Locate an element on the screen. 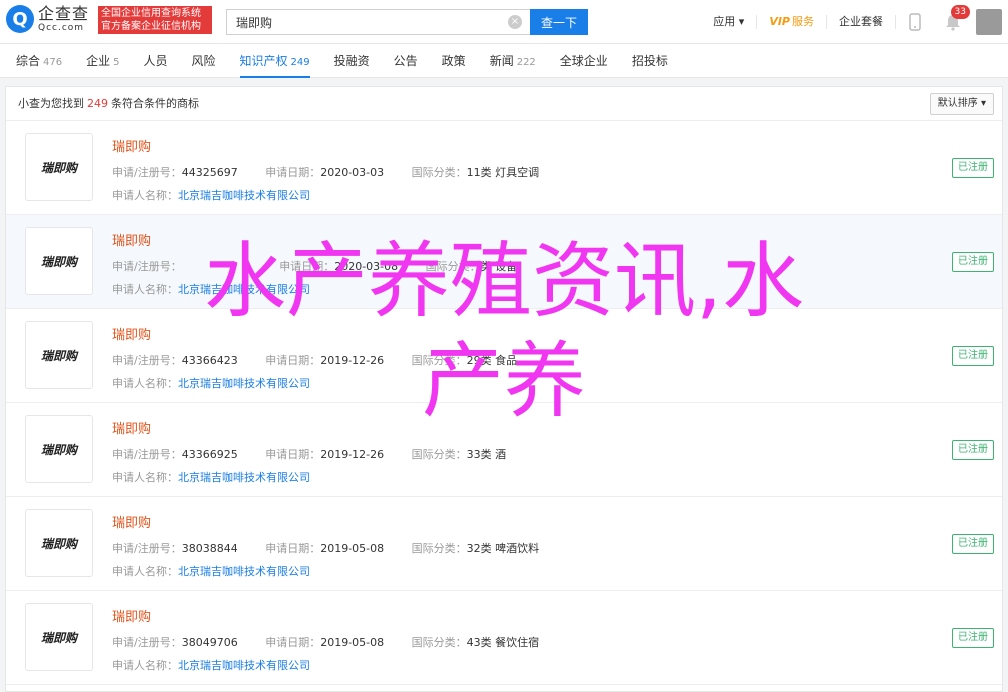 This screenshot has height=692, width=1008. summary-suffix: 条符合条件的商标 is located at coordinates (155, 103).